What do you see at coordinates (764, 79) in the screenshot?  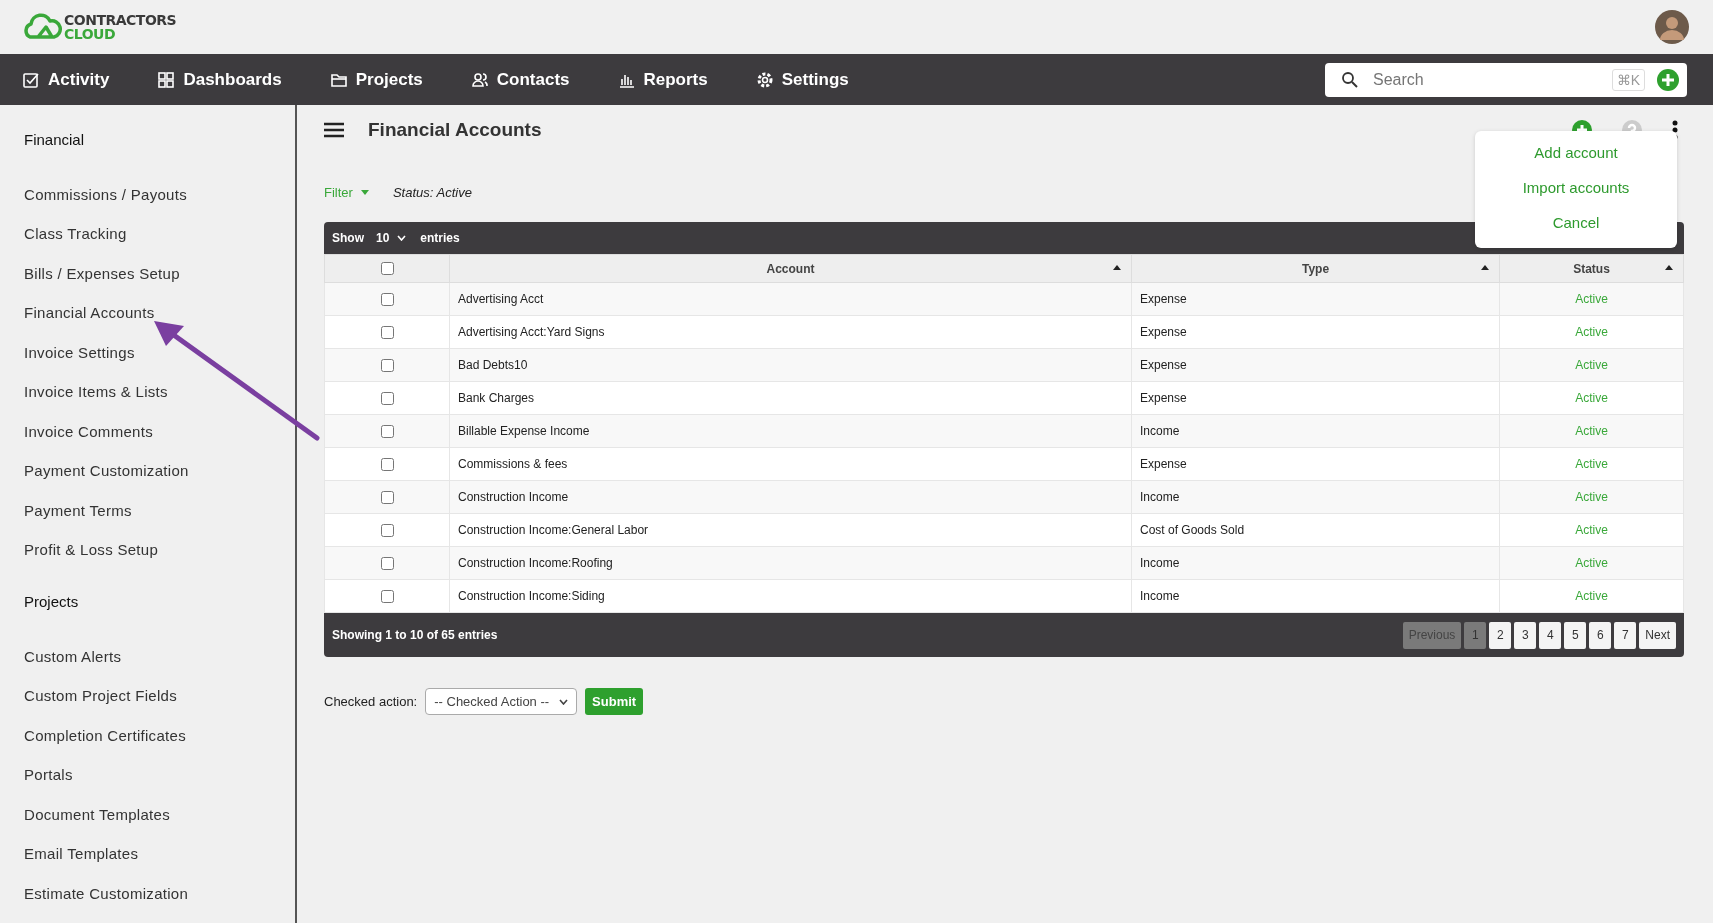 I see `settings-icon` at bounding box center [764, 79].